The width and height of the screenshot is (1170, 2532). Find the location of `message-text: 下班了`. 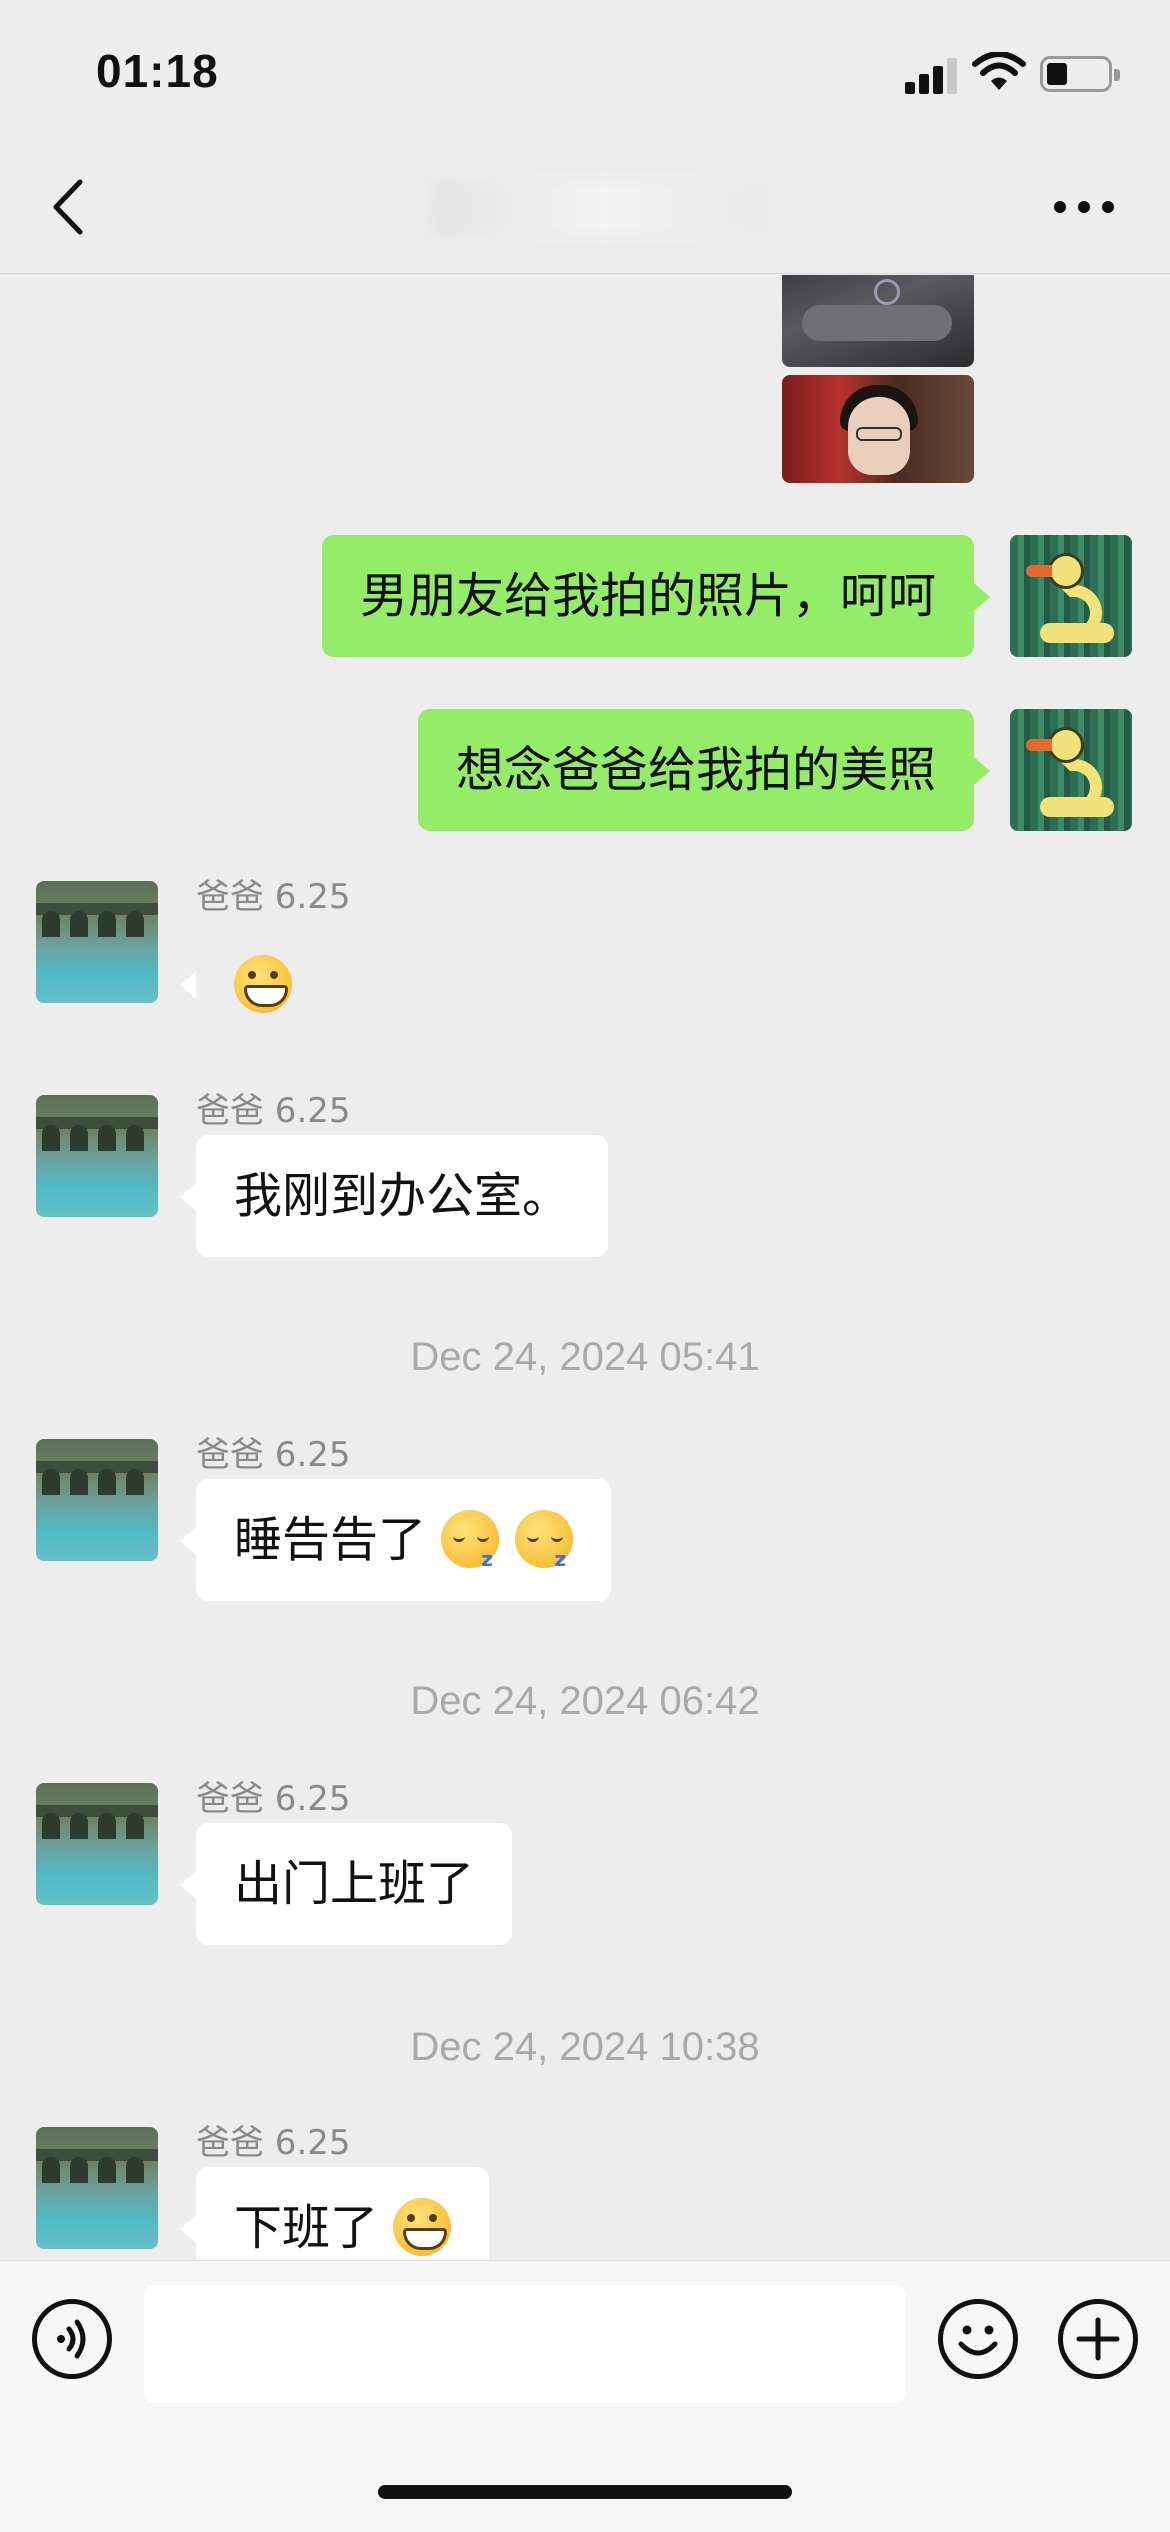

message-text: 下班了 is located at coordinates (306, 2228).